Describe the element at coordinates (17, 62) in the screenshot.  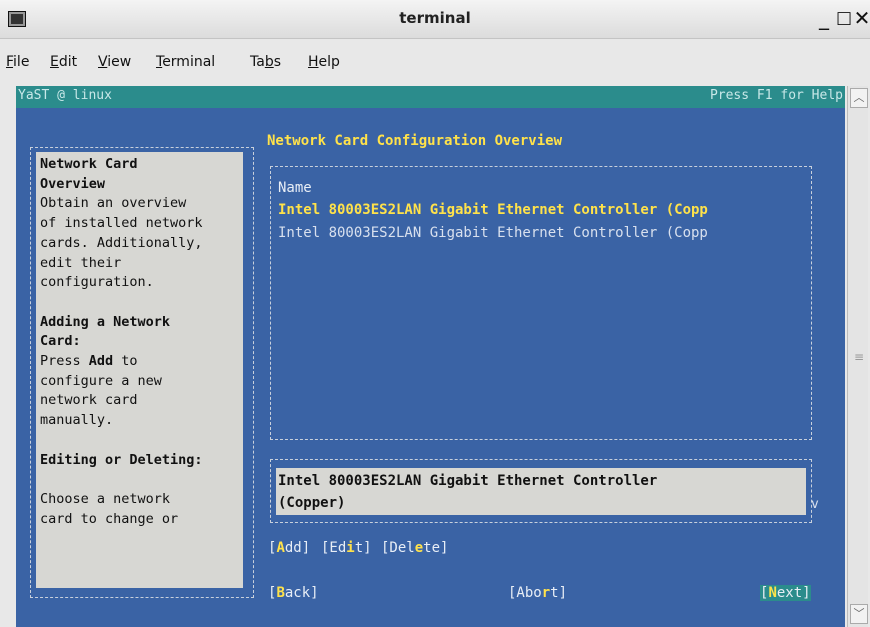
I see `menu-file: File` at that location.